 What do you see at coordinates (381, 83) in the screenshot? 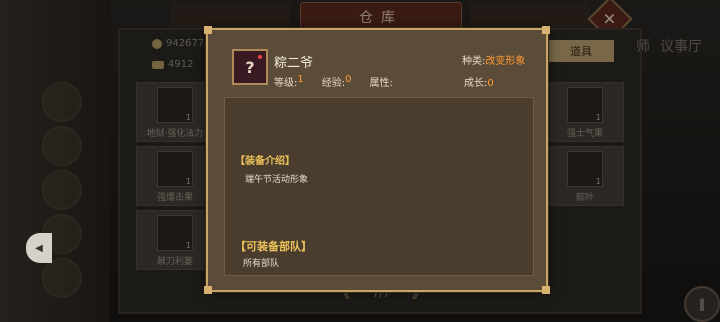
I see `attribute-label: 属性:` at bounding box center [381, 83].